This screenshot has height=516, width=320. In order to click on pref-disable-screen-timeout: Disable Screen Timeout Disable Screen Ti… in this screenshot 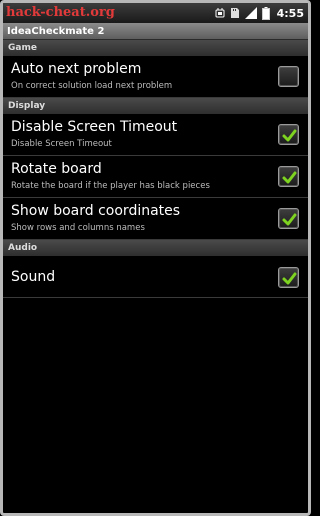, I will do `click(155, 135)`.